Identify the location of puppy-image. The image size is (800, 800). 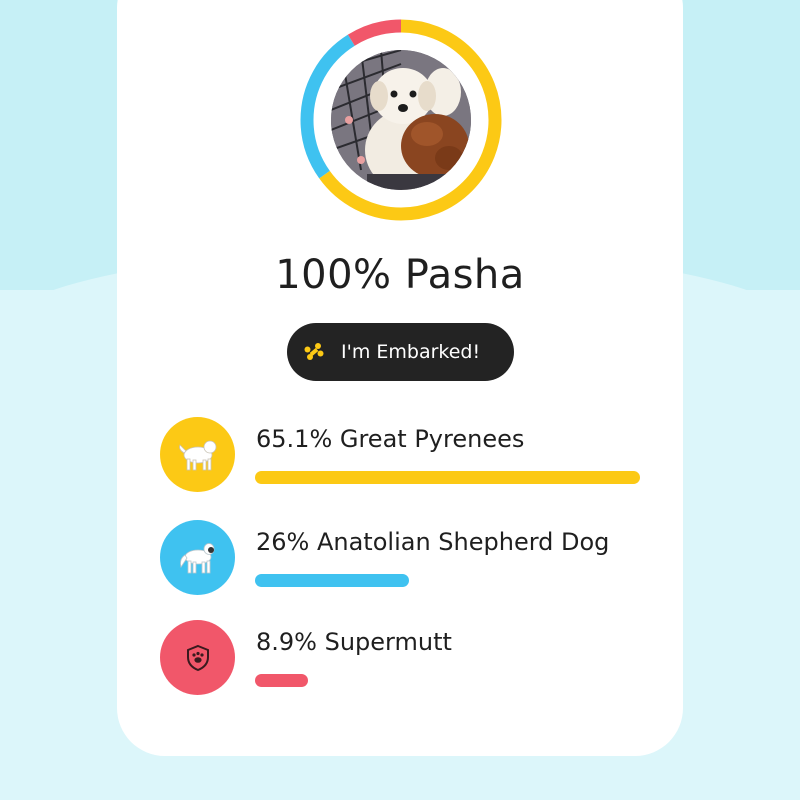
(401, 120).